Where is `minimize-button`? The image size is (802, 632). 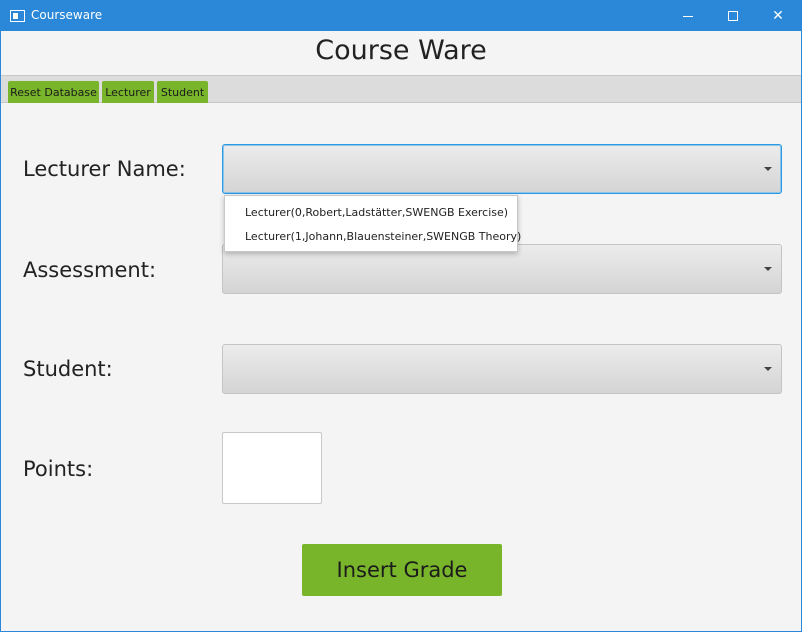
minimize-button is located at coordinates (688, 16).